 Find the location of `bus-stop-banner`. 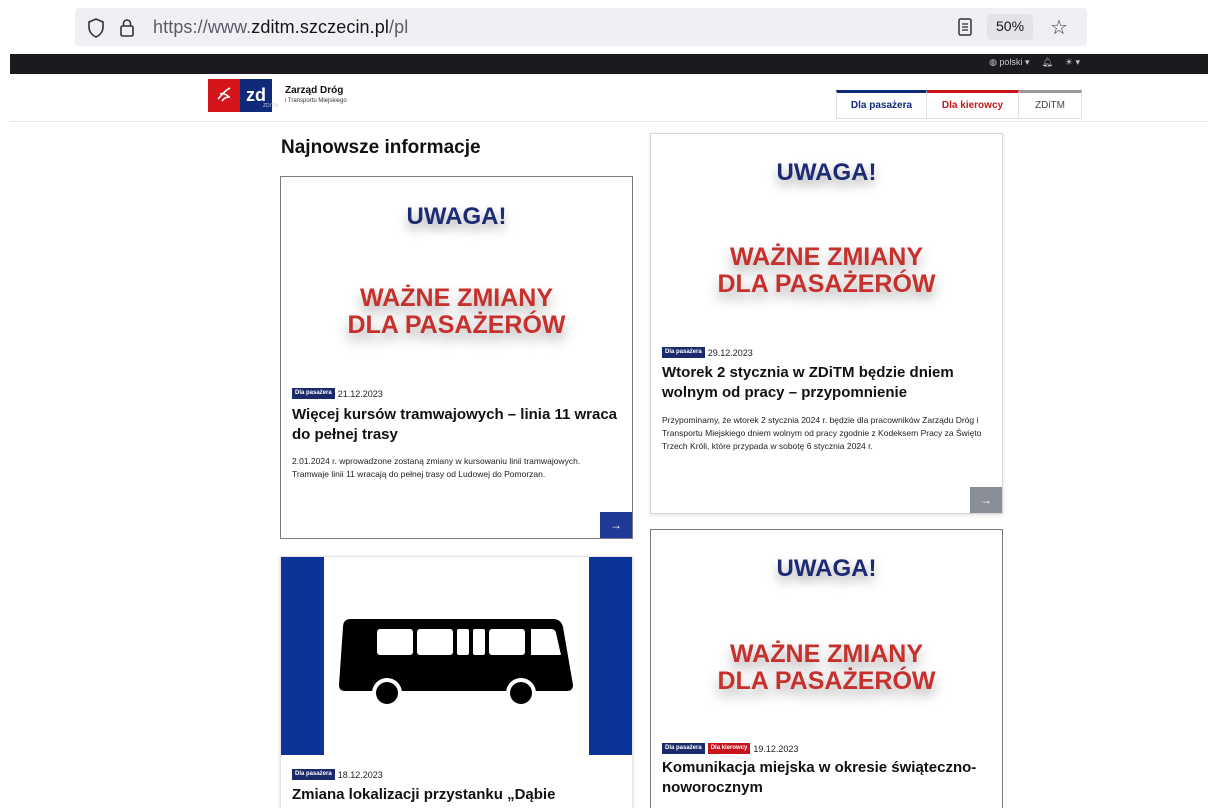

bus-stop-banner is located at coordinates (456, 656).